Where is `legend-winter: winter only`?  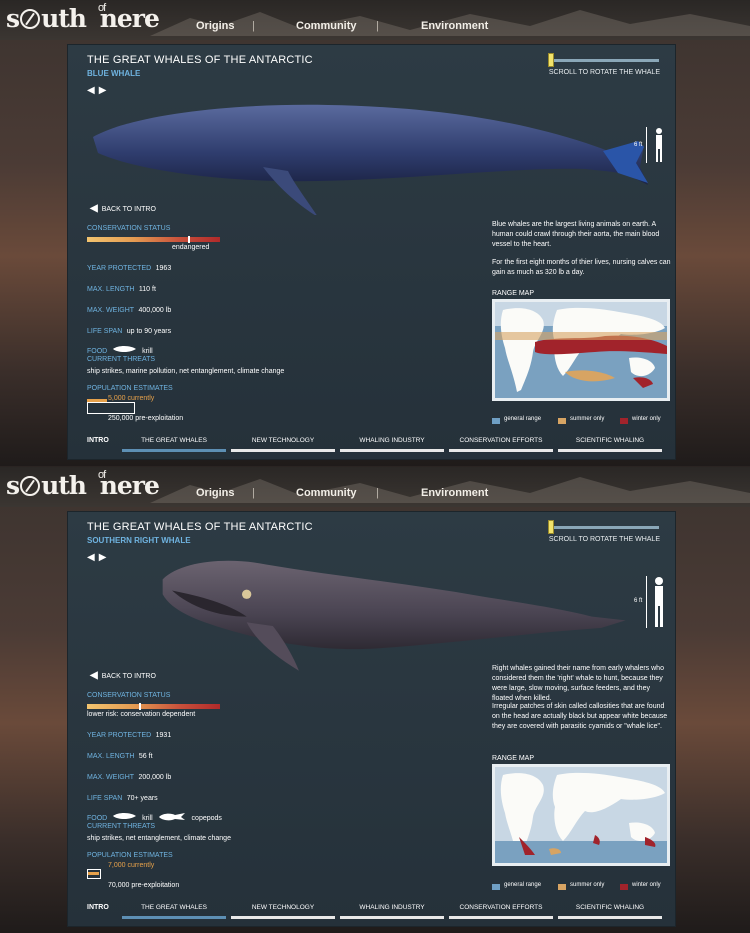 legend-winter: winter only is located at coordinates (646, 885).